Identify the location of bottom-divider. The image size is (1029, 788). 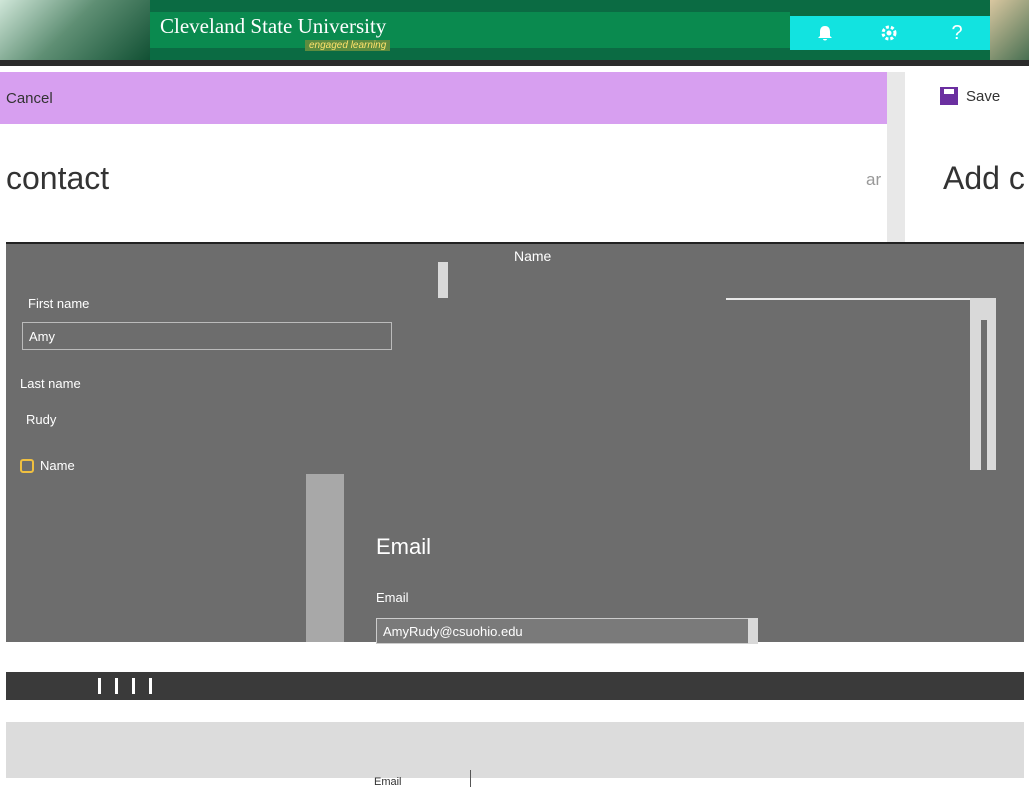
(470, 778).